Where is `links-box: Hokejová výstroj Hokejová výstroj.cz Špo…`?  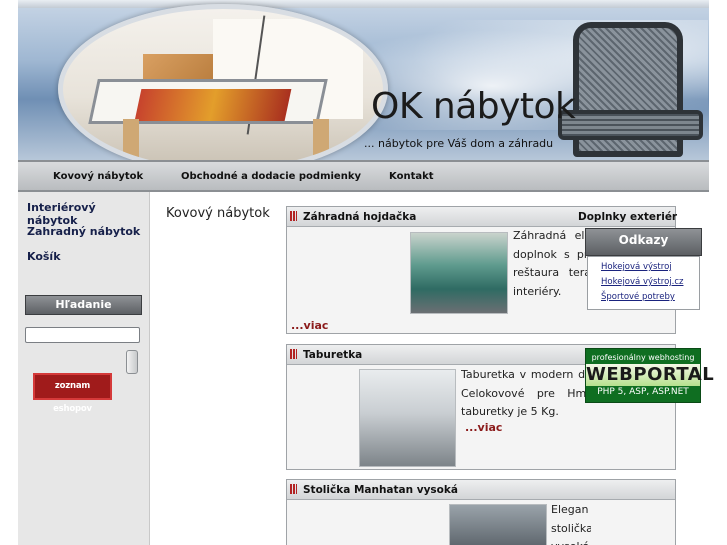
links-box: Hokejová výstroj Hokejová výstroj.cz Špo… is located at coordinates (643, 283).